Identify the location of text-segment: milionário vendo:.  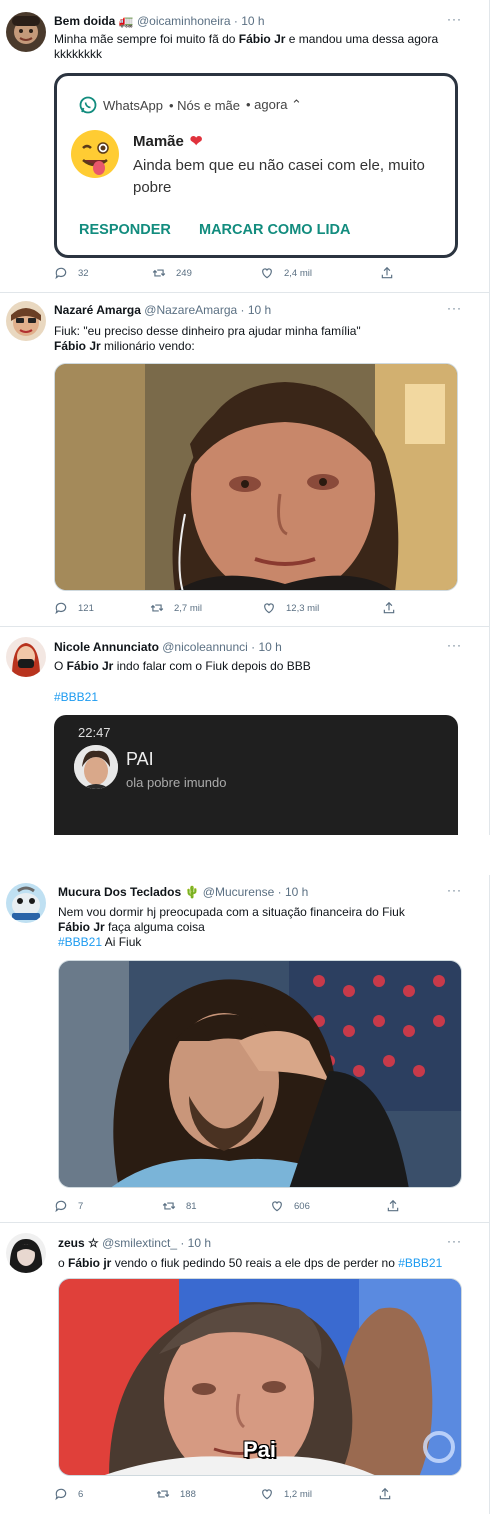
(147, 346).